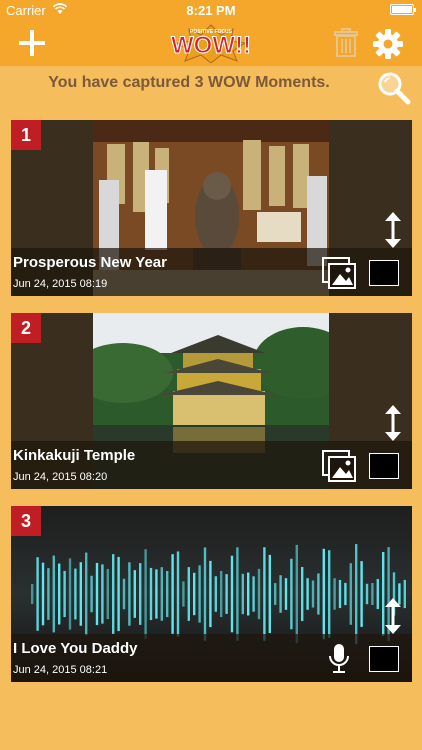 This screenshot has width=422, height=750. I want to click on trash-icon, so click(346, 43).